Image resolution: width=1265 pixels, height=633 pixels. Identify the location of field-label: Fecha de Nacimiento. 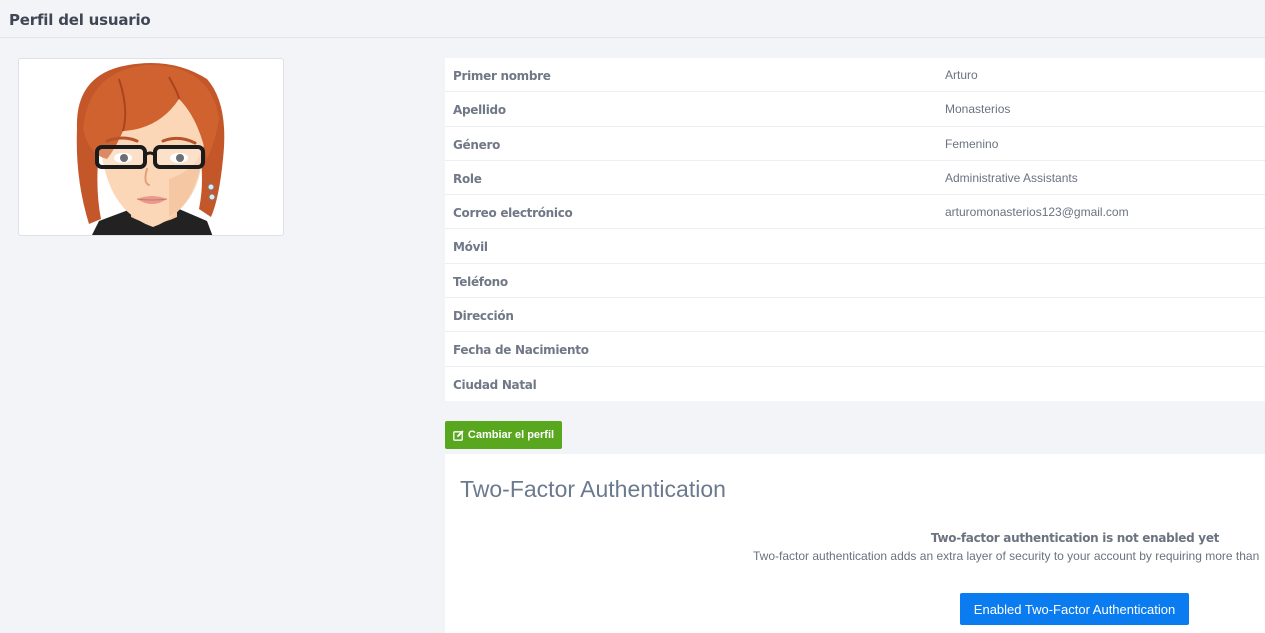
(521, 350).